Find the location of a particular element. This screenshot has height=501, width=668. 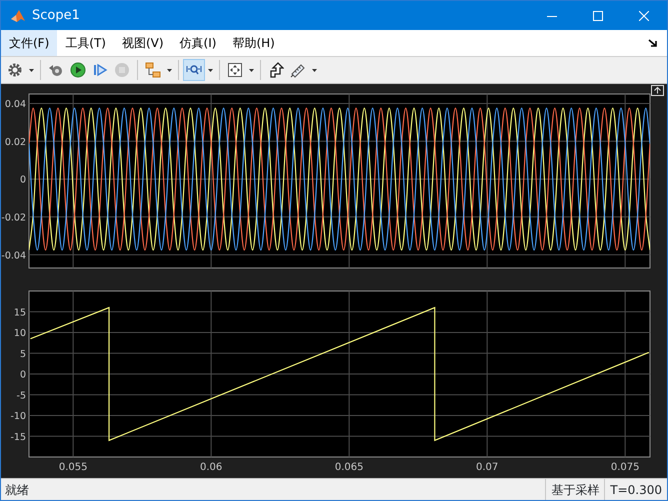

tick-label: -5 is located at coordinates (21, 396).